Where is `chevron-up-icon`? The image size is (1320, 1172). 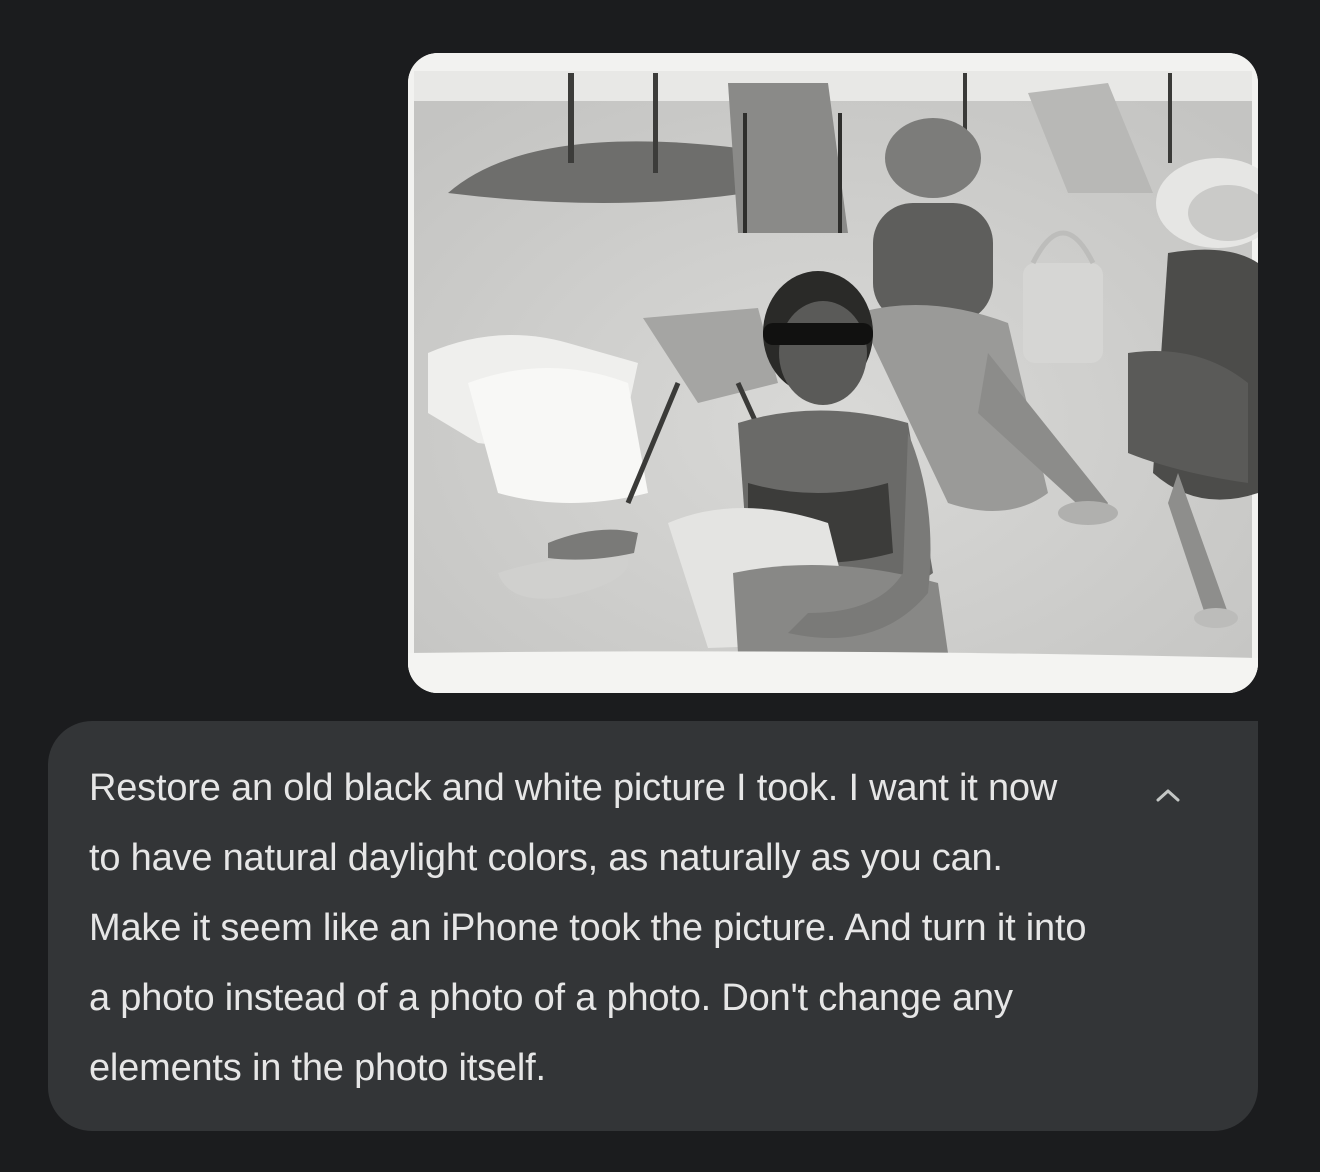
chevron-up-icon is located at coordinates (1168, 795).